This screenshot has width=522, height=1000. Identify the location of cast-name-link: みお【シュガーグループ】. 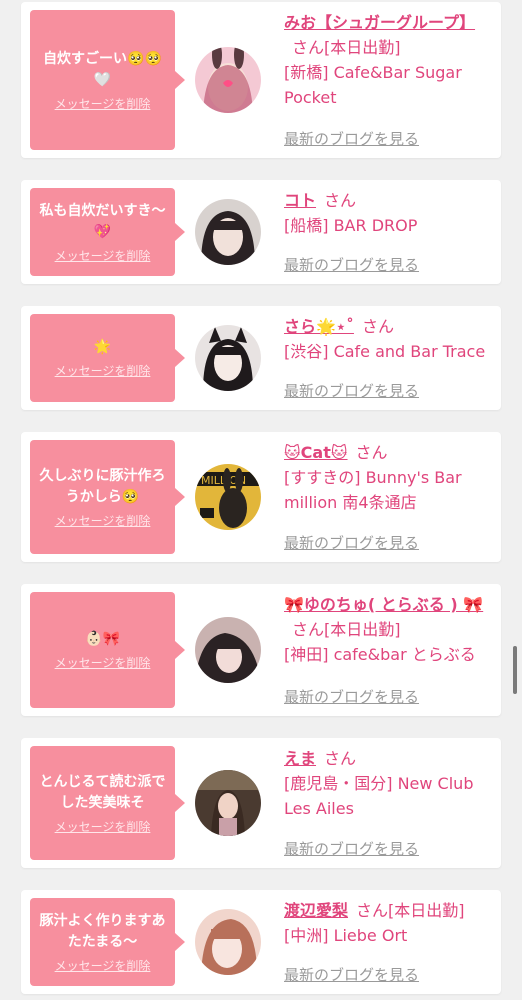
(379, 22).